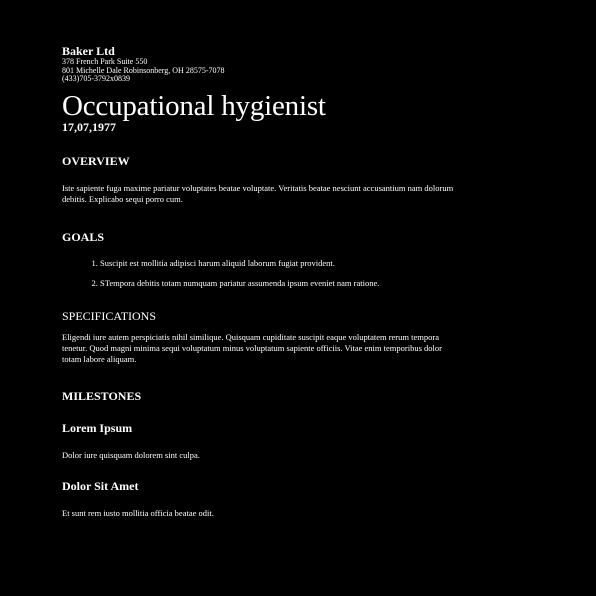 The width and height of the screenshot is (596, 596). What do you see at coordinates (97, 427) in the screenshot?
I see `milestone-title: Lorem Ipsum` at bounding box center [97, 427].